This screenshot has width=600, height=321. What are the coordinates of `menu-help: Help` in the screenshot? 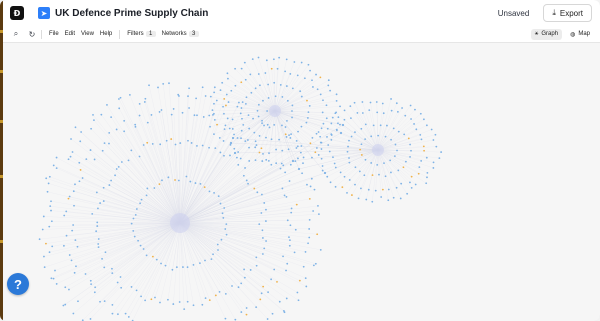 It's located at (106, 34).